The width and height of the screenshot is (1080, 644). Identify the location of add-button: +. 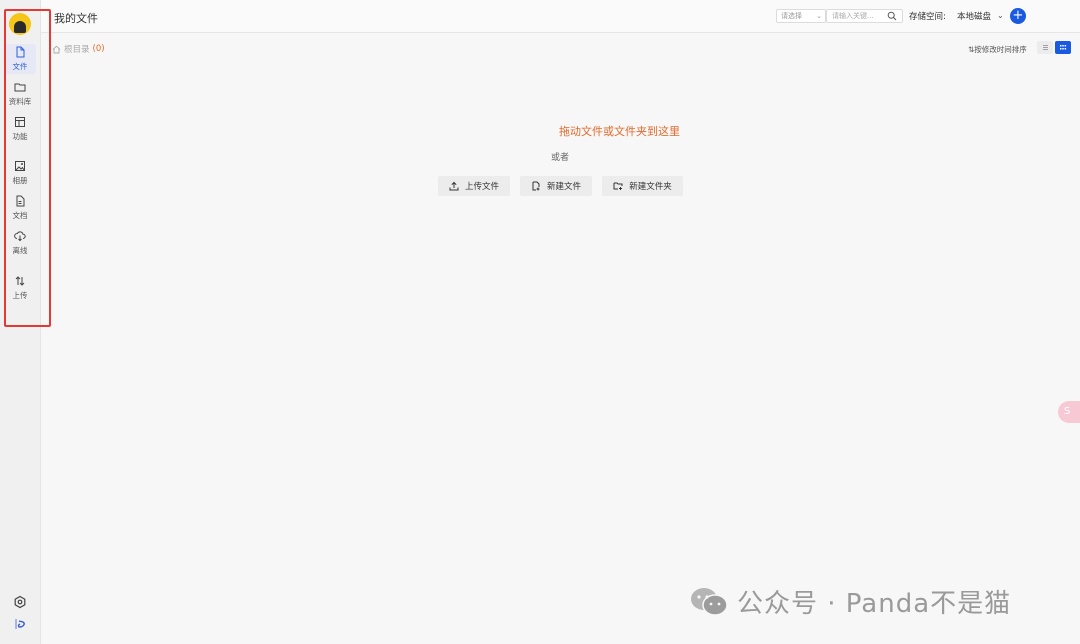
(1018, 16).